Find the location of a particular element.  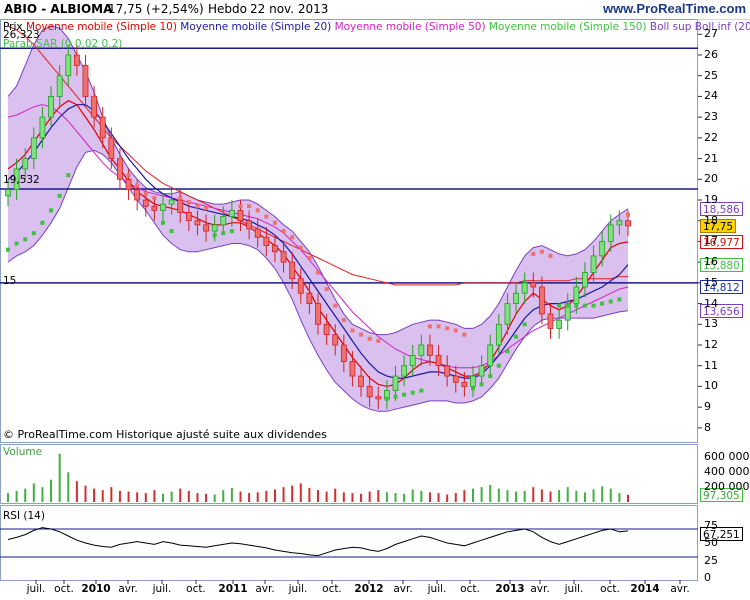

x-tick-label: juil. is located at coordinates (36, 589).